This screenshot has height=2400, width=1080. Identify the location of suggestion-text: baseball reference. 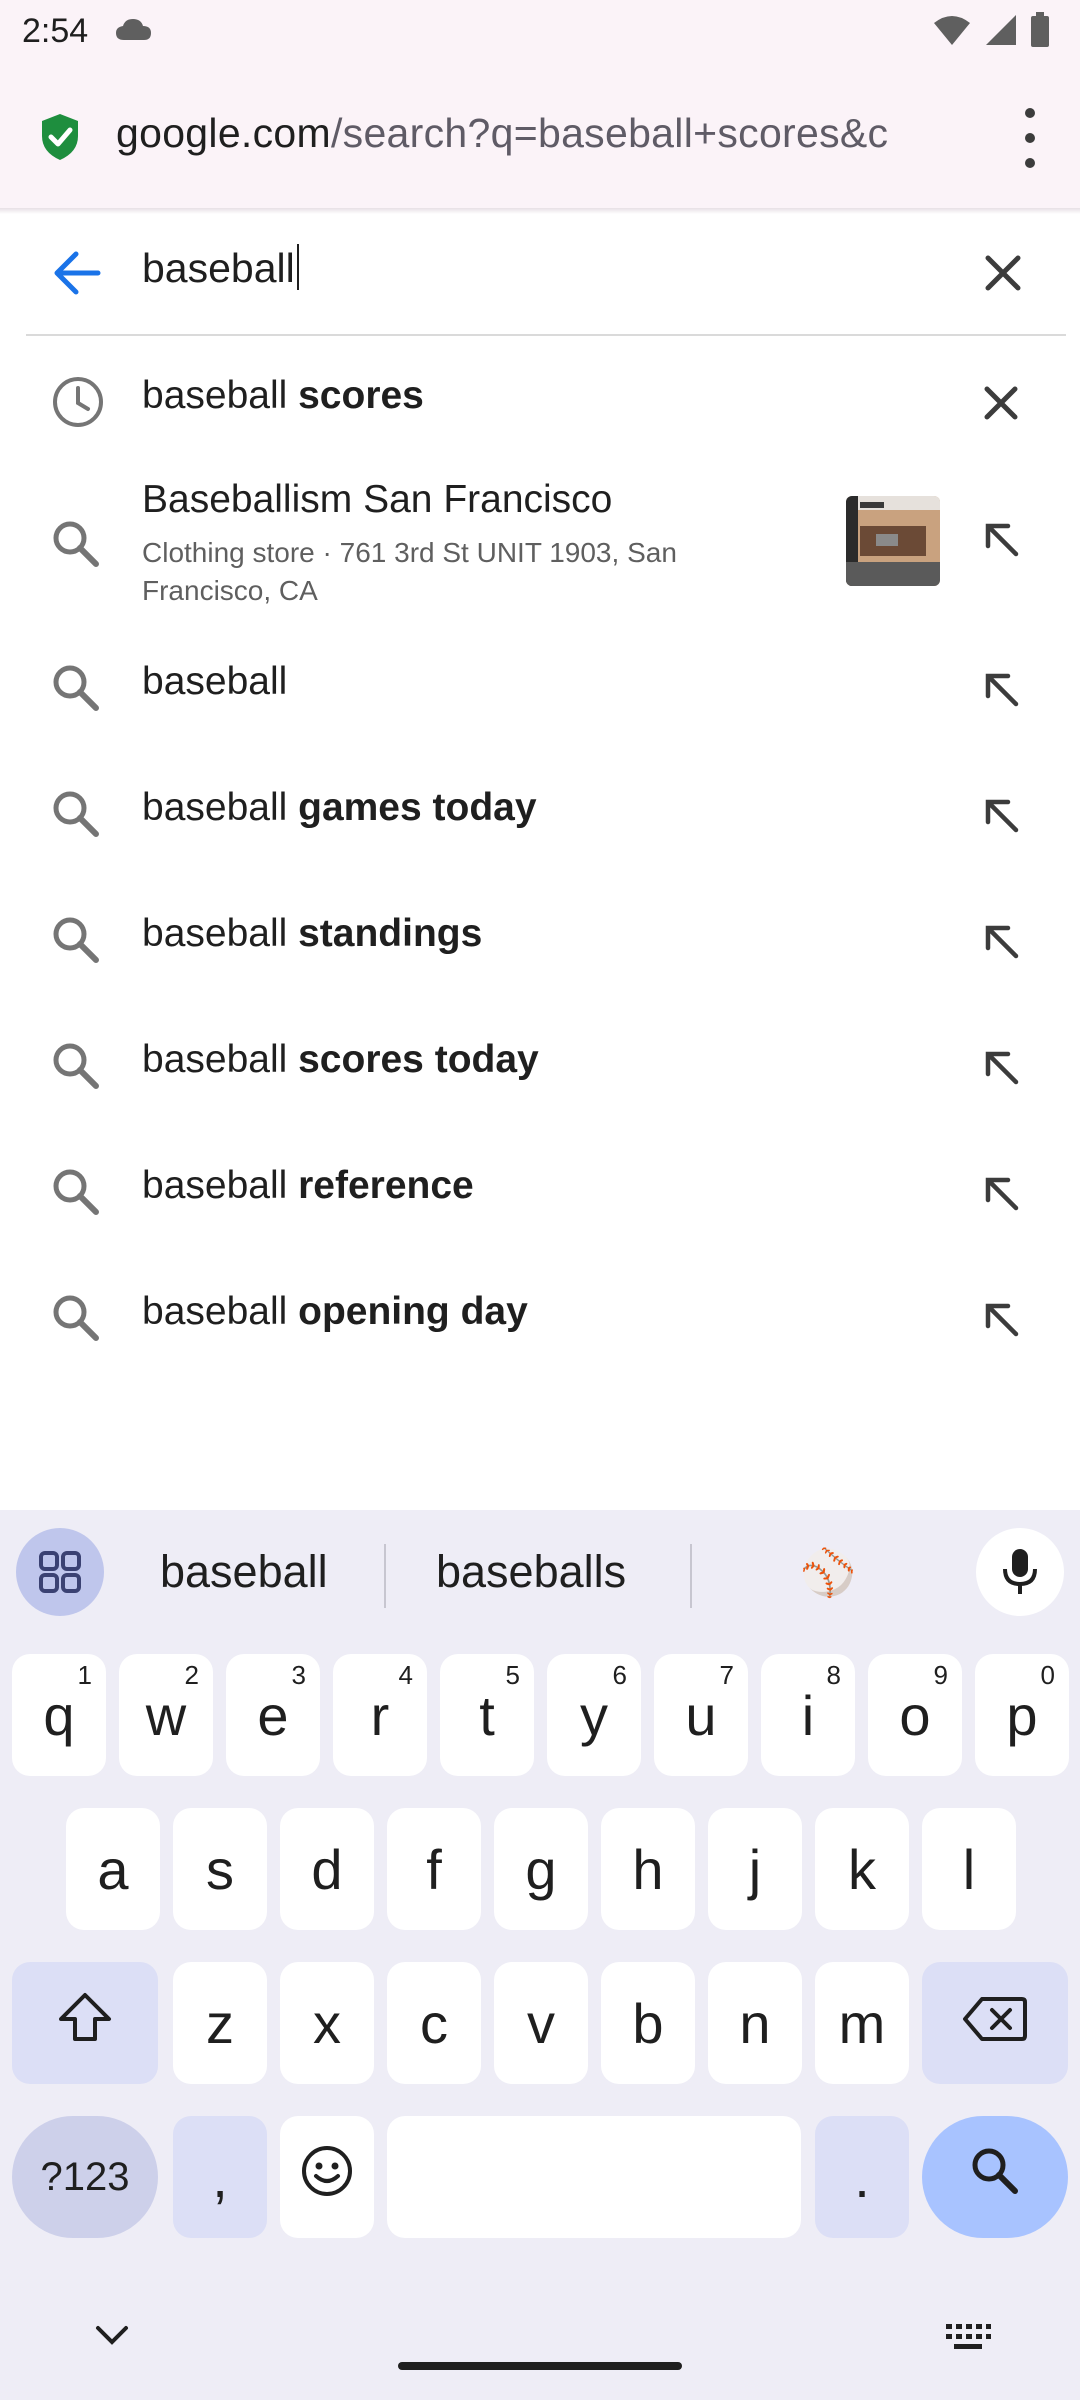
(308, 1185).